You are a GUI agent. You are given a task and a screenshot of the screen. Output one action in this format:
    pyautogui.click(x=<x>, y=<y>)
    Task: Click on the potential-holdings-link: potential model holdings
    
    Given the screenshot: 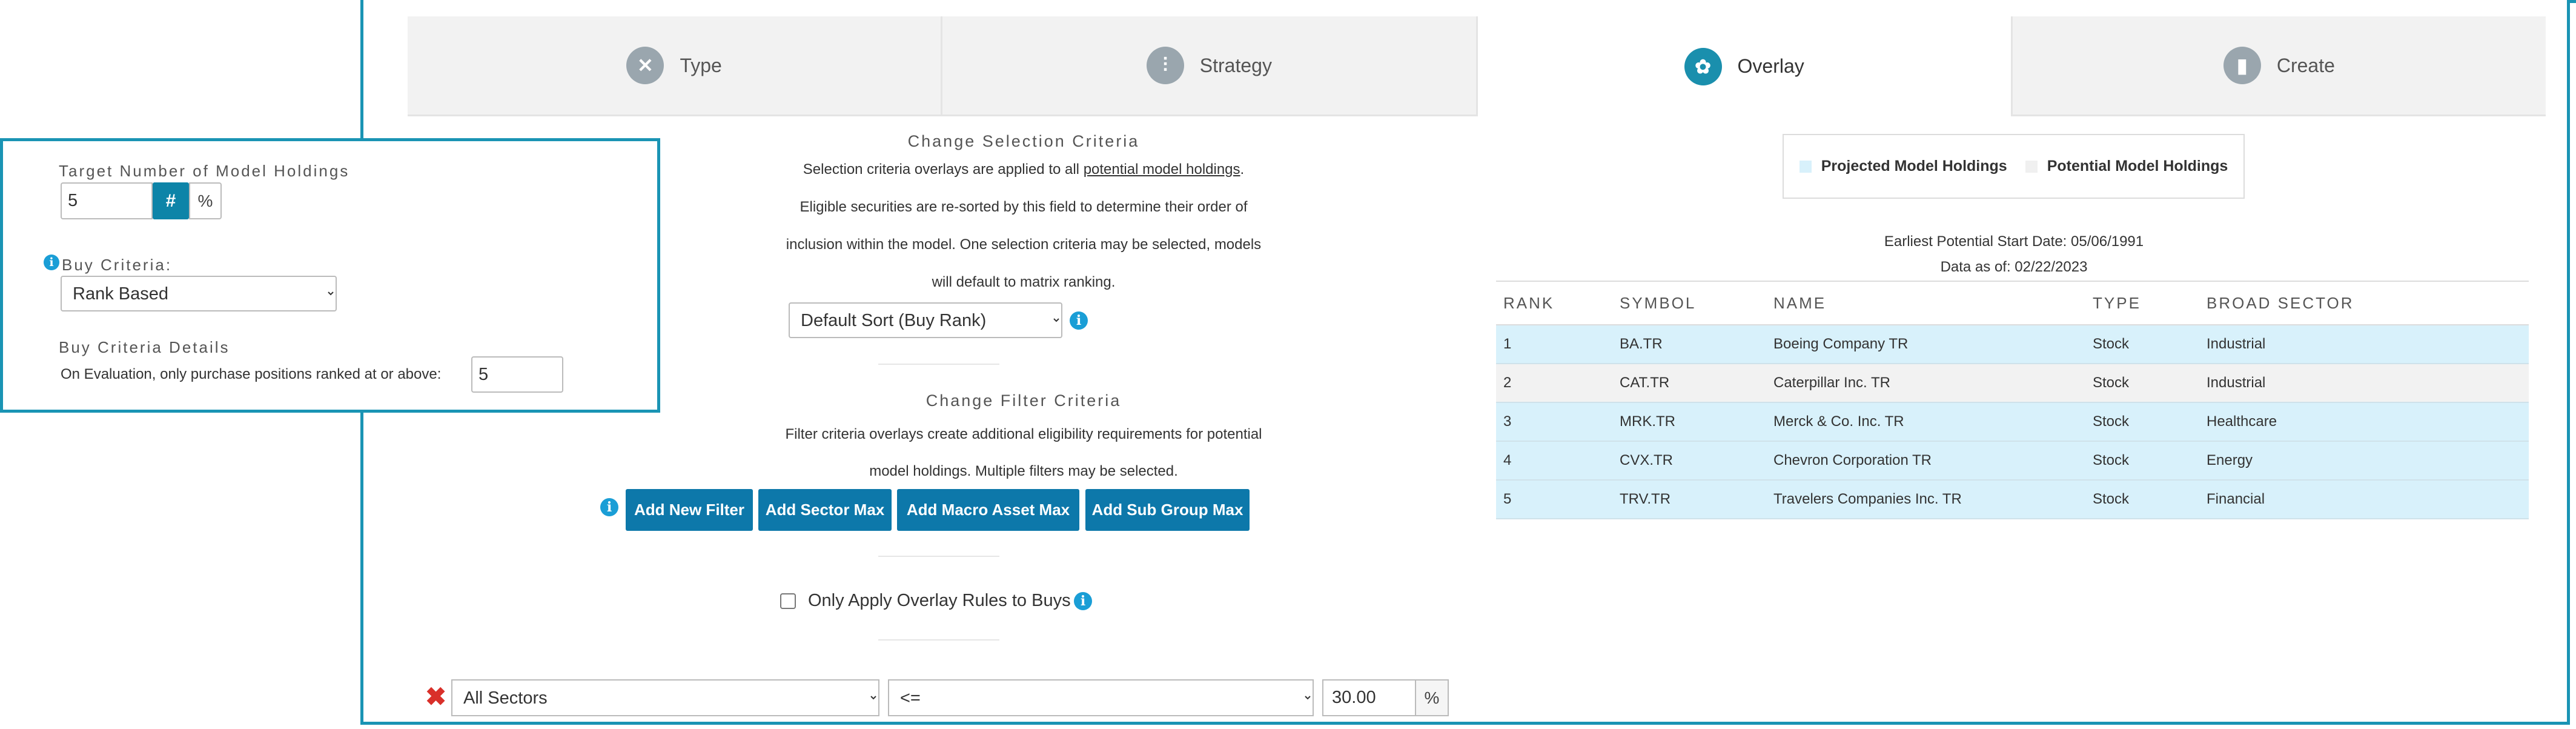 What is the action you would take?
    pyautogui.click(x=1162, y=169)
    